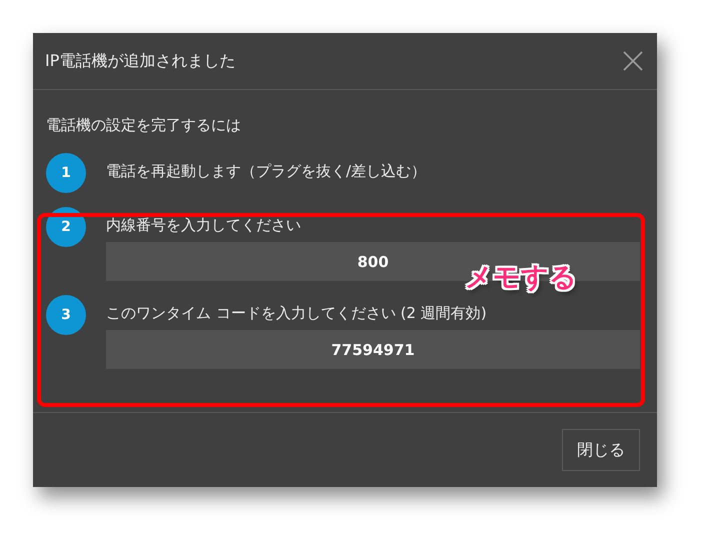  What do you see at coordinates (373, 349) in the screenshot?
I see `code-field: 77594971` at bounding box center [373, 349].